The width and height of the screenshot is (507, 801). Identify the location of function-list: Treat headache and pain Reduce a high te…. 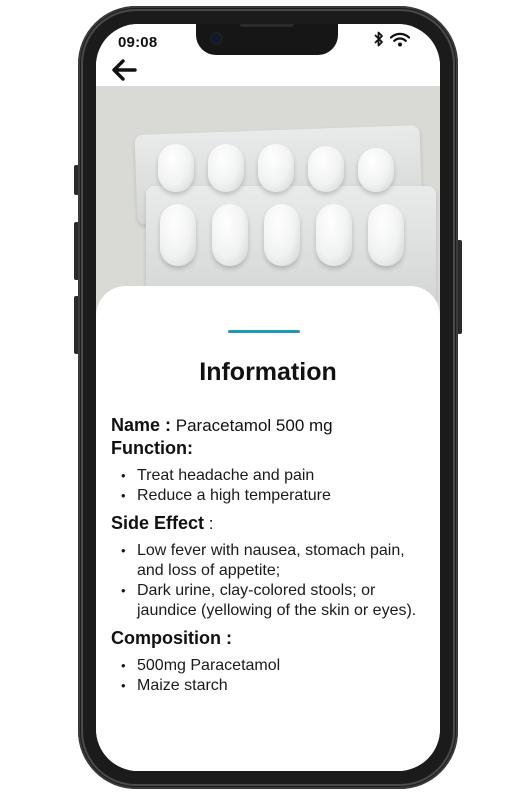
(270, 486).